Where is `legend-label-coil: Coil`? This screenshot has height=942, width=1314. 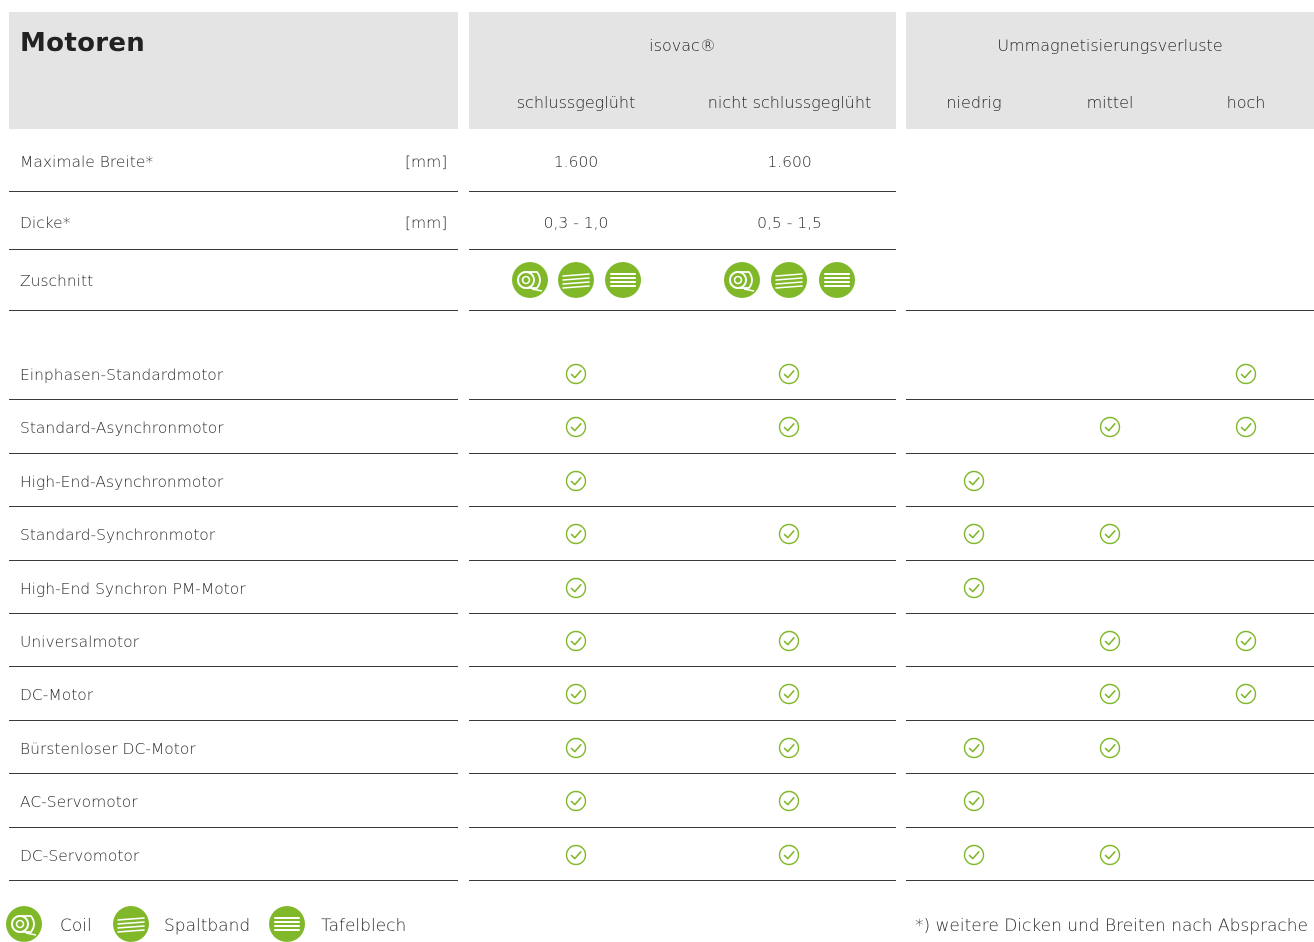 legend-label-coil: Coil is located at coordinates (76, 926).